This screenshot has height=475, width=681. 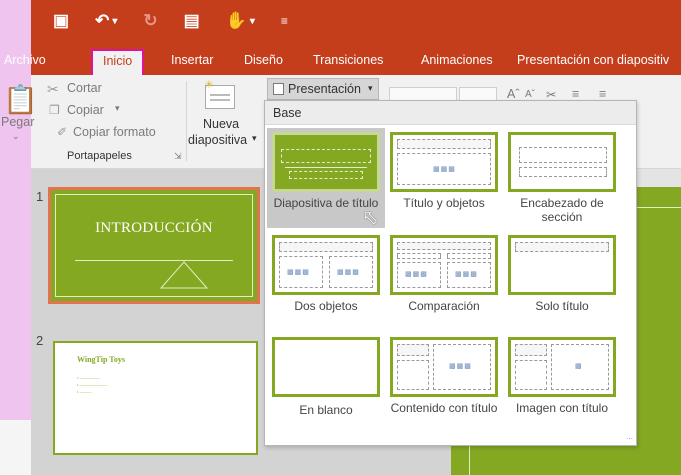 I want to click on layout-contenido-con-titulo: ▩▩▩ Contenido con título, so click(x=444, y=383).